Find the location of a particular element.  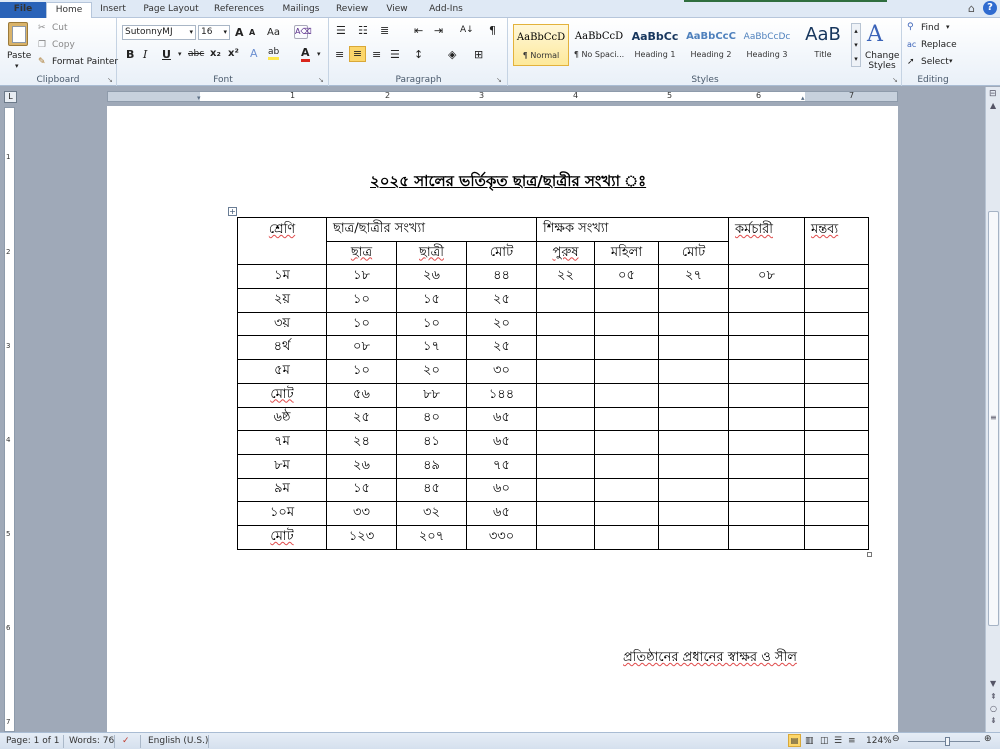

table-cell-boys: ৩৩ is located at coordinates (361, 513).